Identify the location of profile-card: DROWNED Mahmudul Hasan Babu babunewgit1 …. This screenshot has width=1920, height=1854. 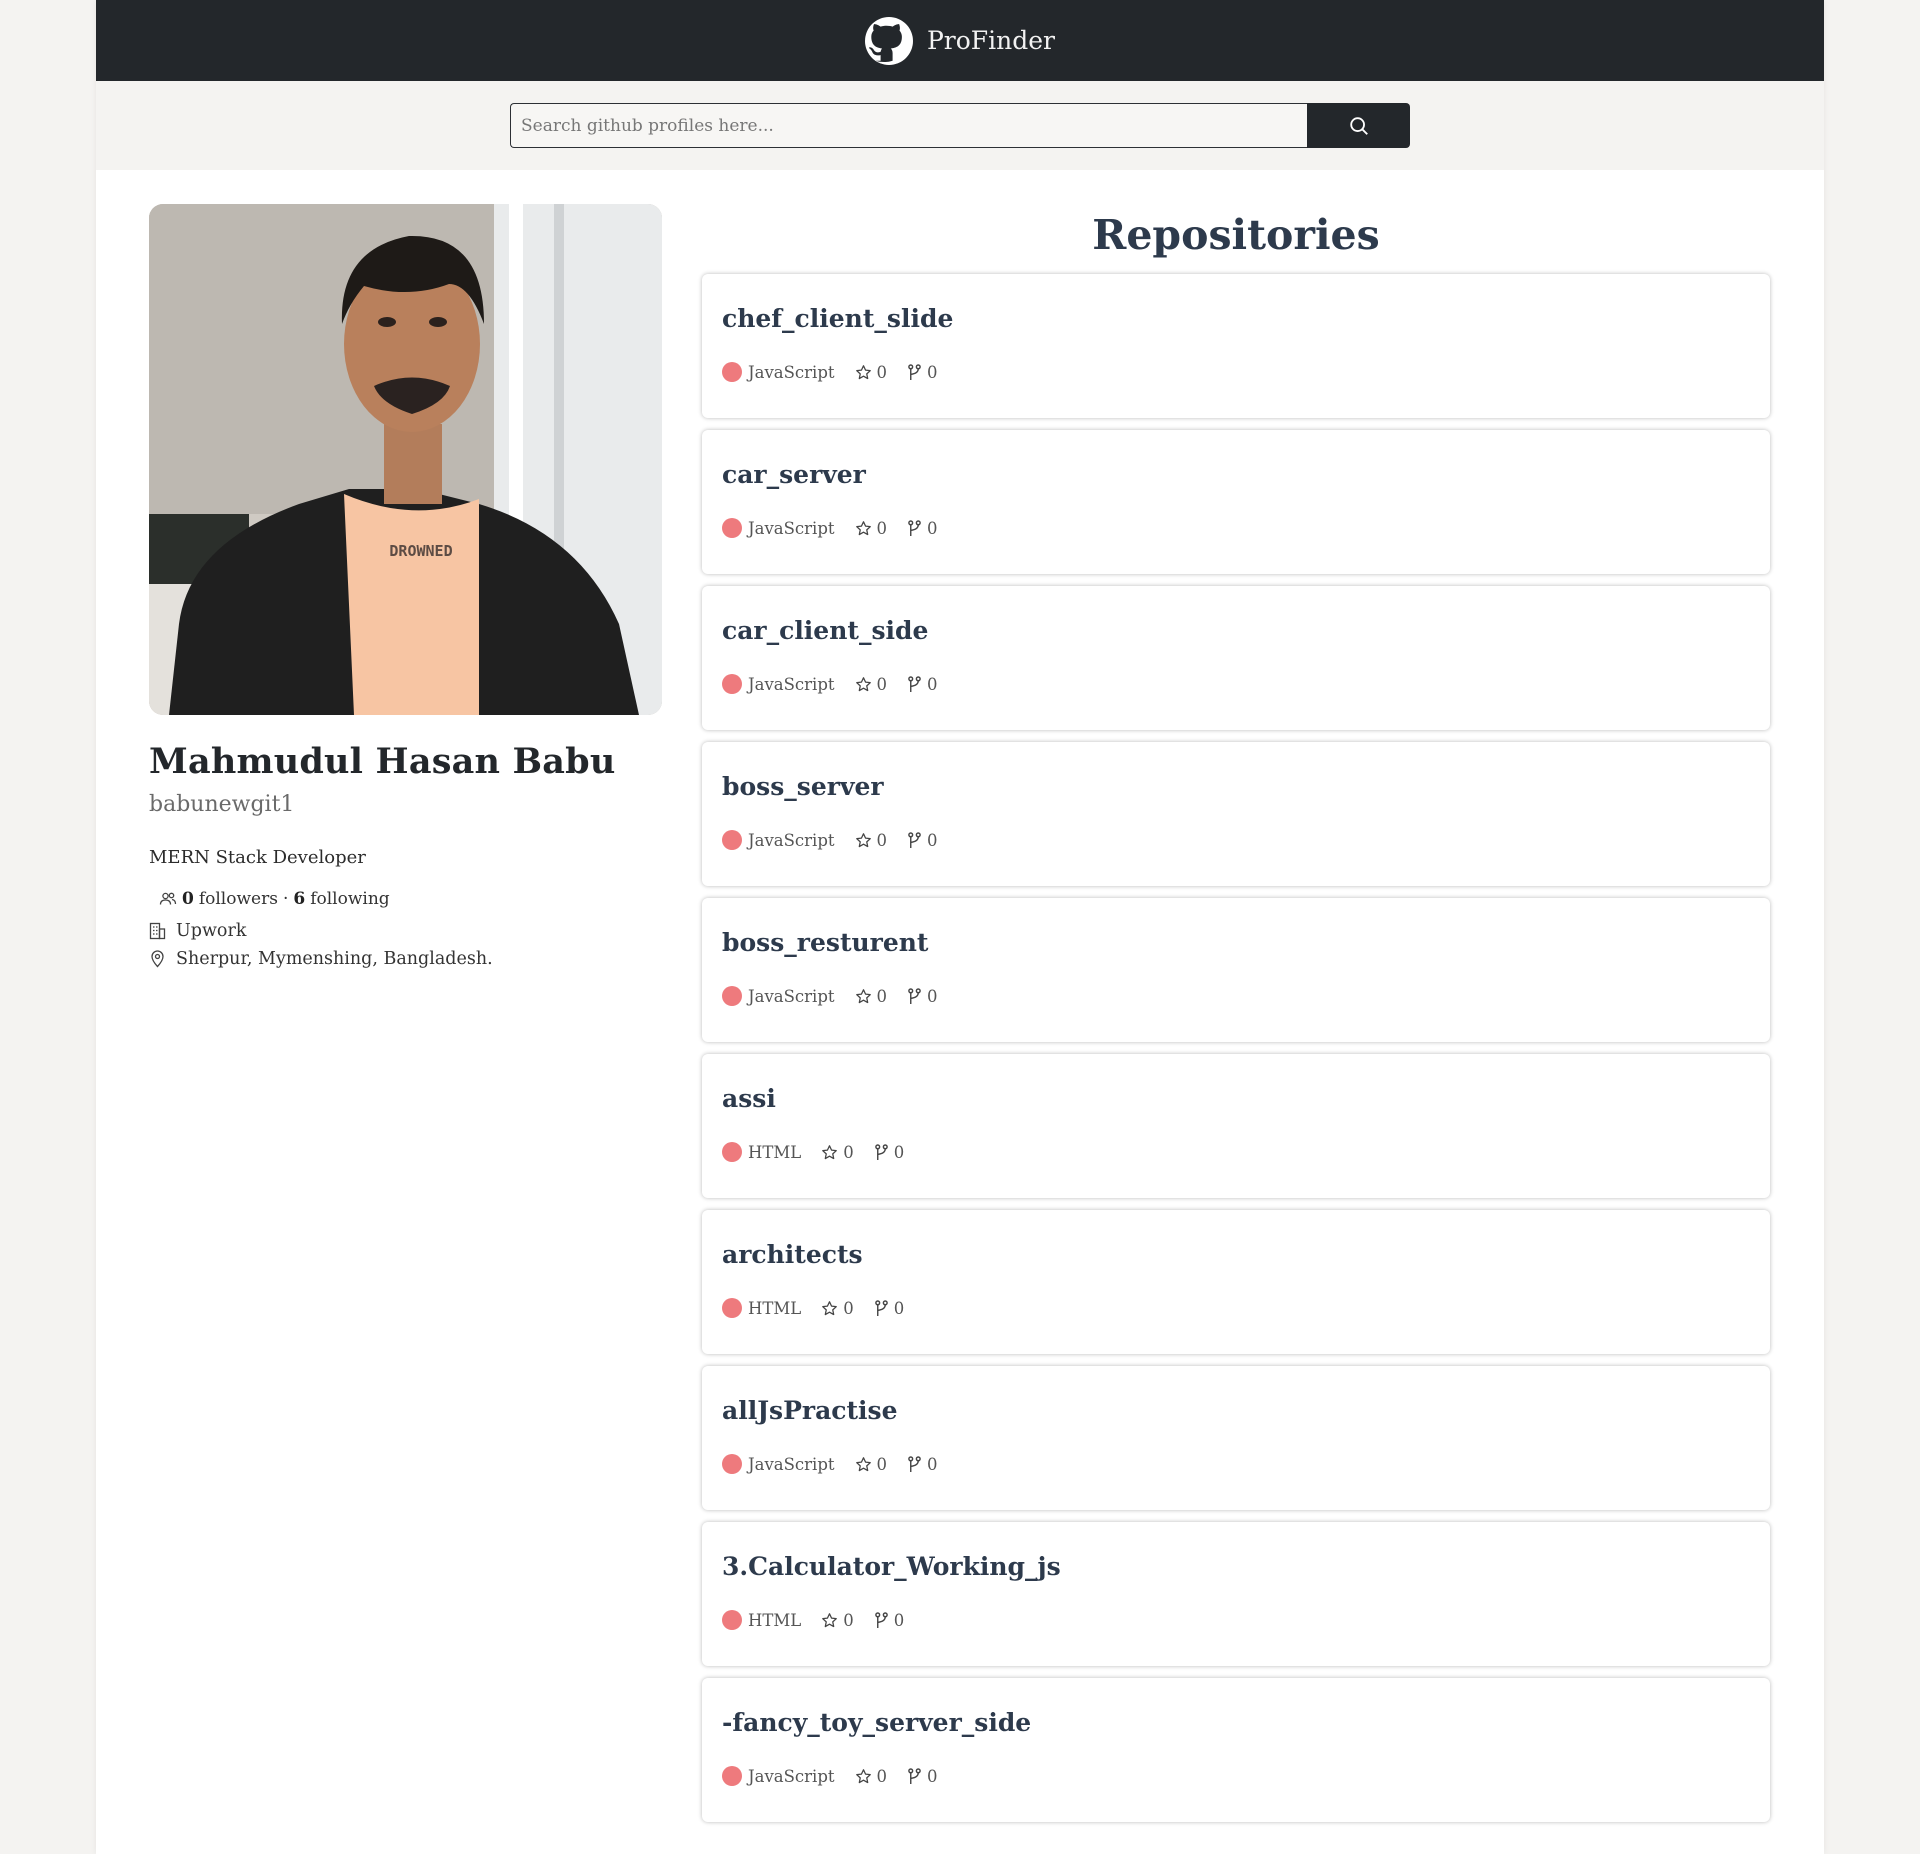
(405, 586).